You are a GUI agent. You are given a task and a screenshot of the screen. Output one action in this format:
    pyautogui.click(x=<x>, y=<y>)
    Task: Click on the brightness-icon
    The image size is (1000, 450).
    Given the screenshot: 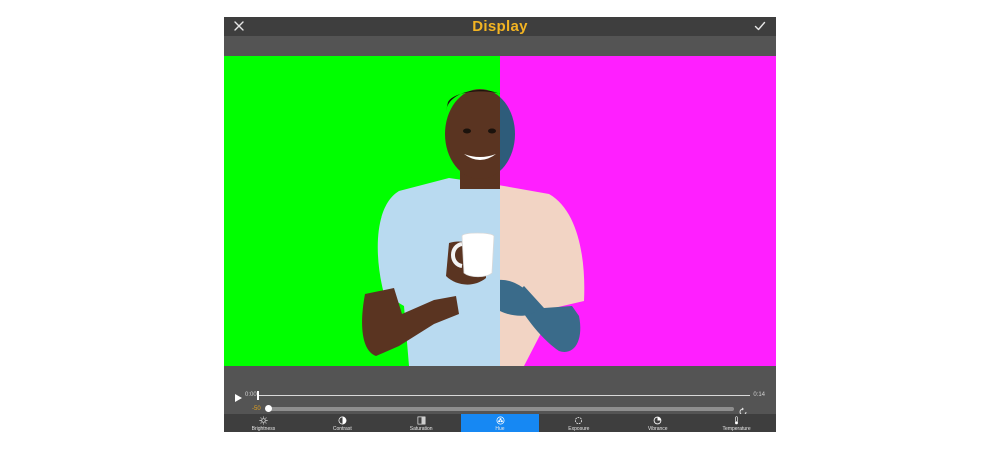 What is the action you would take?
    pyautogui.click(x=263, y=420)
    